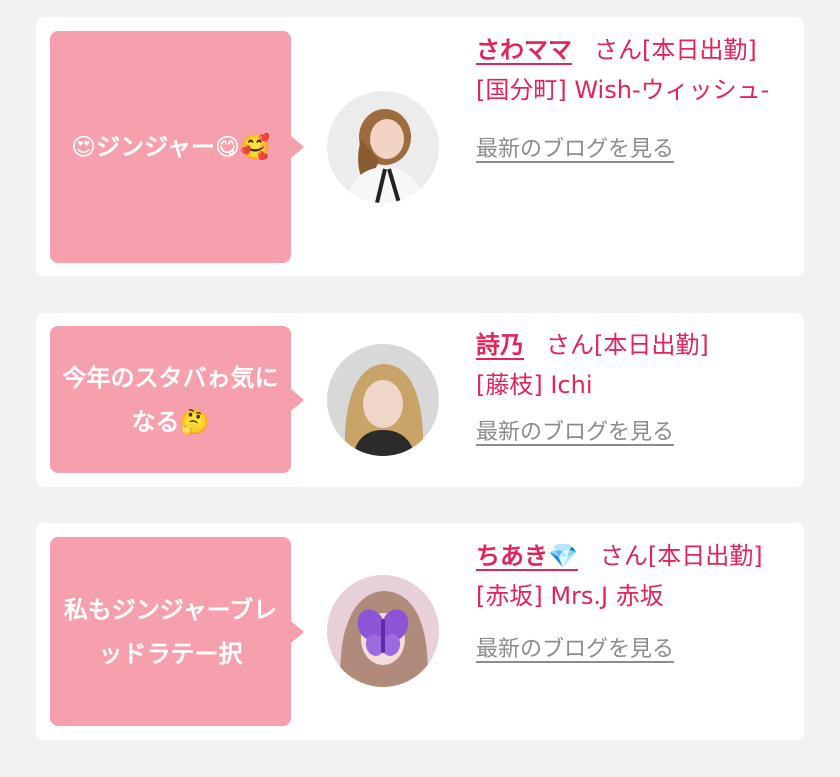  Describe the element at coordinates (524, 50) in the screenshot. I see `girl-name-link: さわママ` at that location.